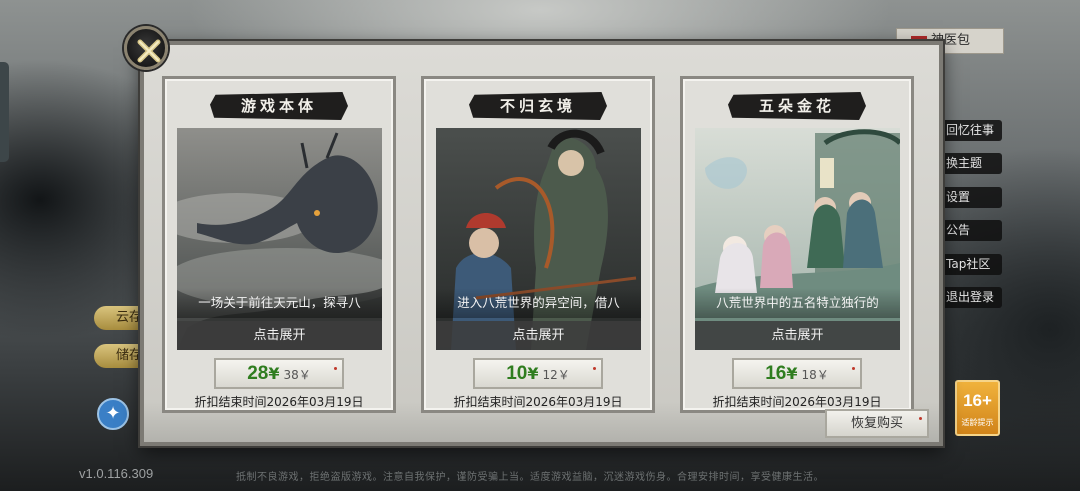  I want to click on product-title: 游戏本体, so click(279, 106).